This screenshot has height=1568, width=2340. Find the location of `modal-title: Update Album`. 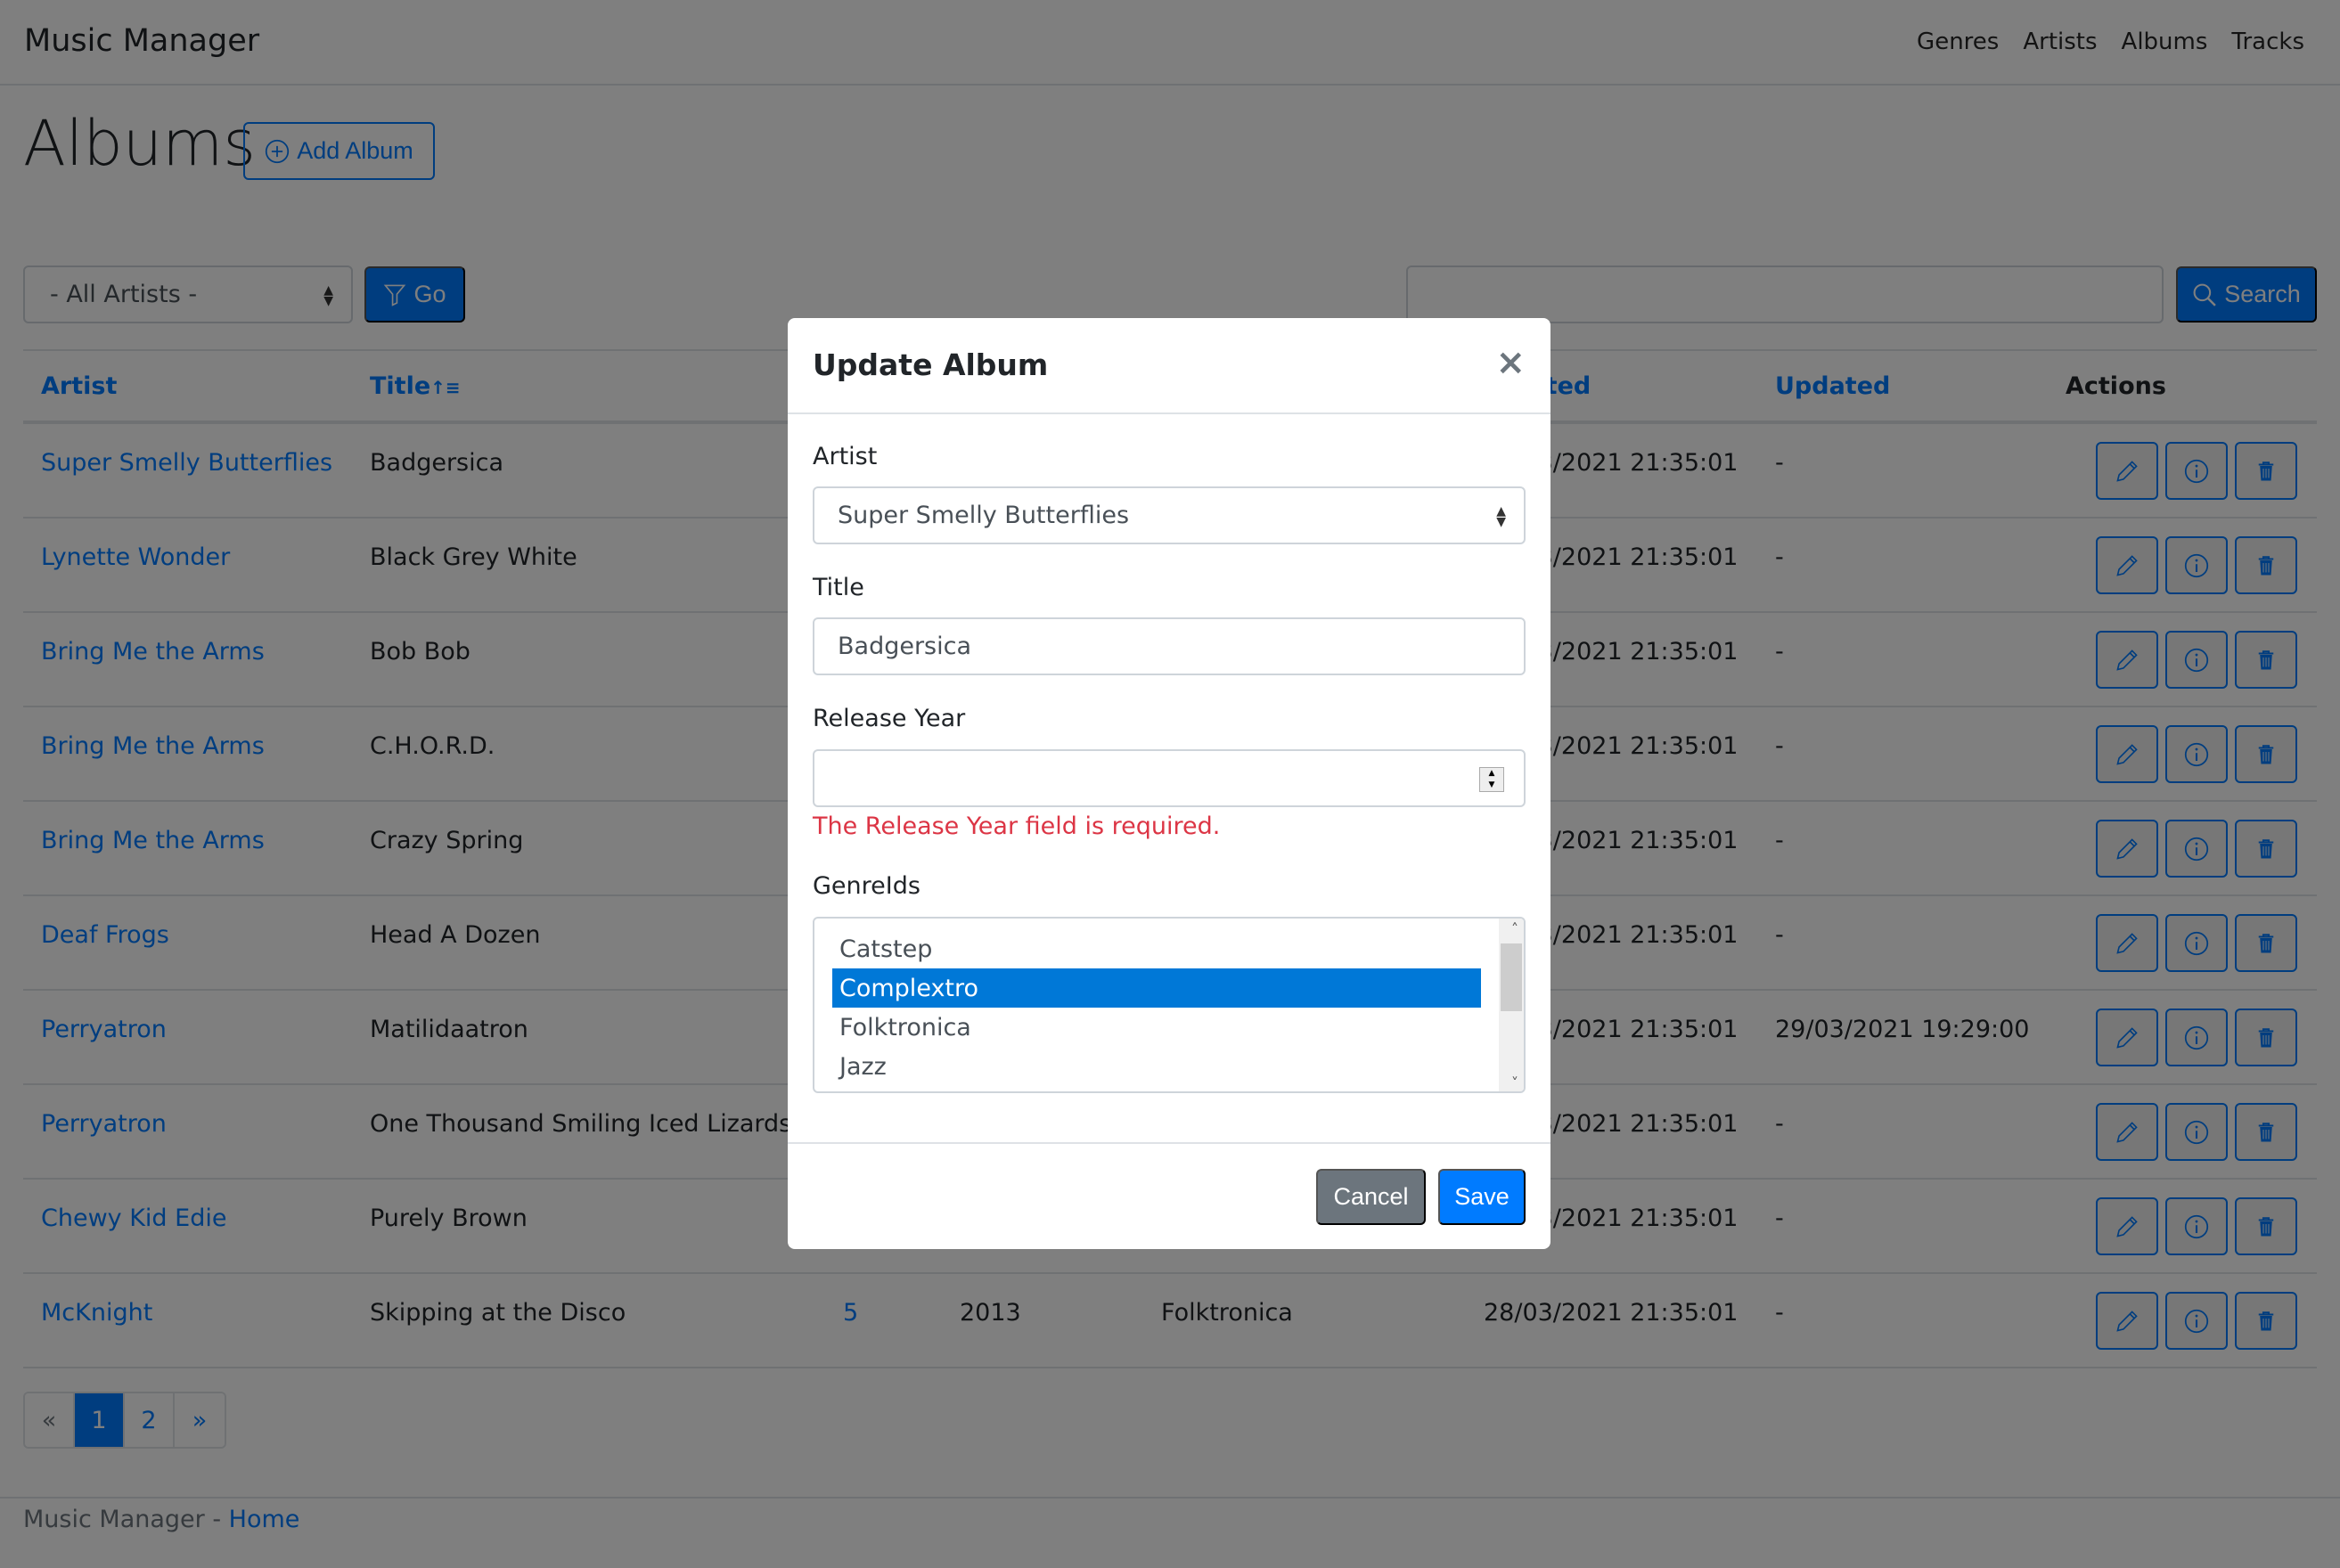

modal-title: Update Album is located at coordinates (931, 364).